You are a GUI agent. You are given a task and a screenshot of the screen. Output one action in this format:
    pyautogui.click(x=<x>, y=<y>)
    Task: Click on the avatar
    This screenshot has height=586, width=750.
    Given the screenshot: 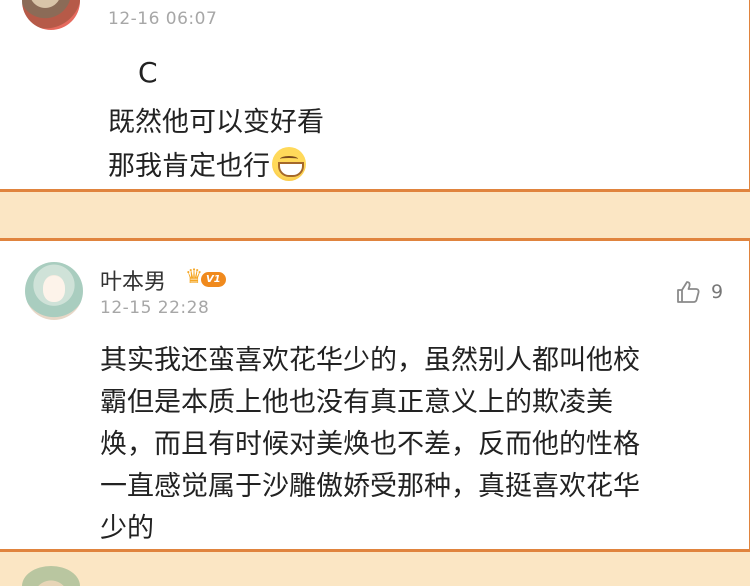 What is the action you would take?
    pyautogui.click(x=54, y=291)
    